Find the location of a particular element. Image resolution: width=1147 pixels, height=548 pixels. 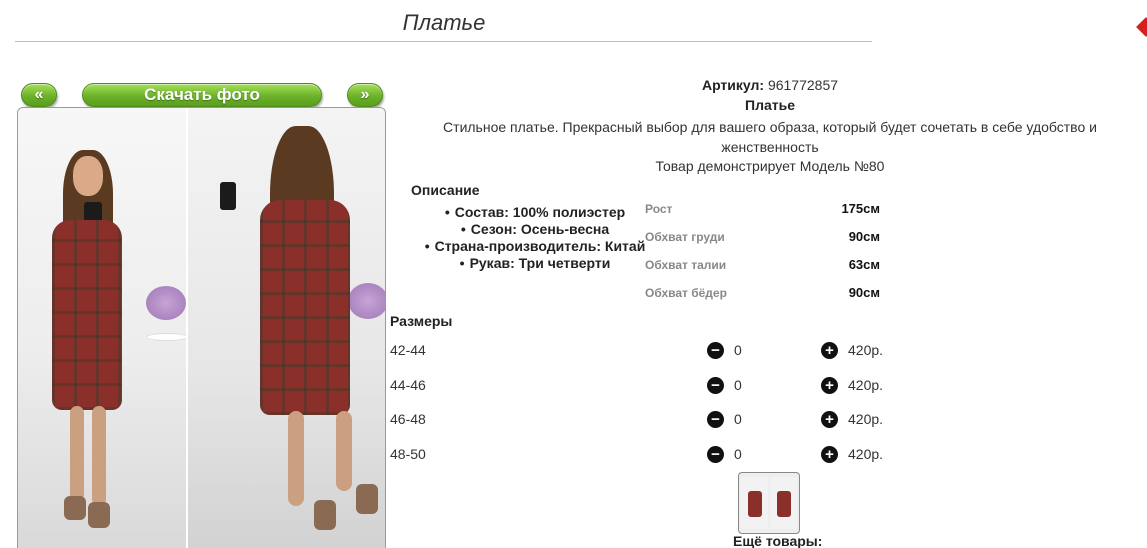

article-line: Артикул: 961772857 is located at coordinates (770, 85).